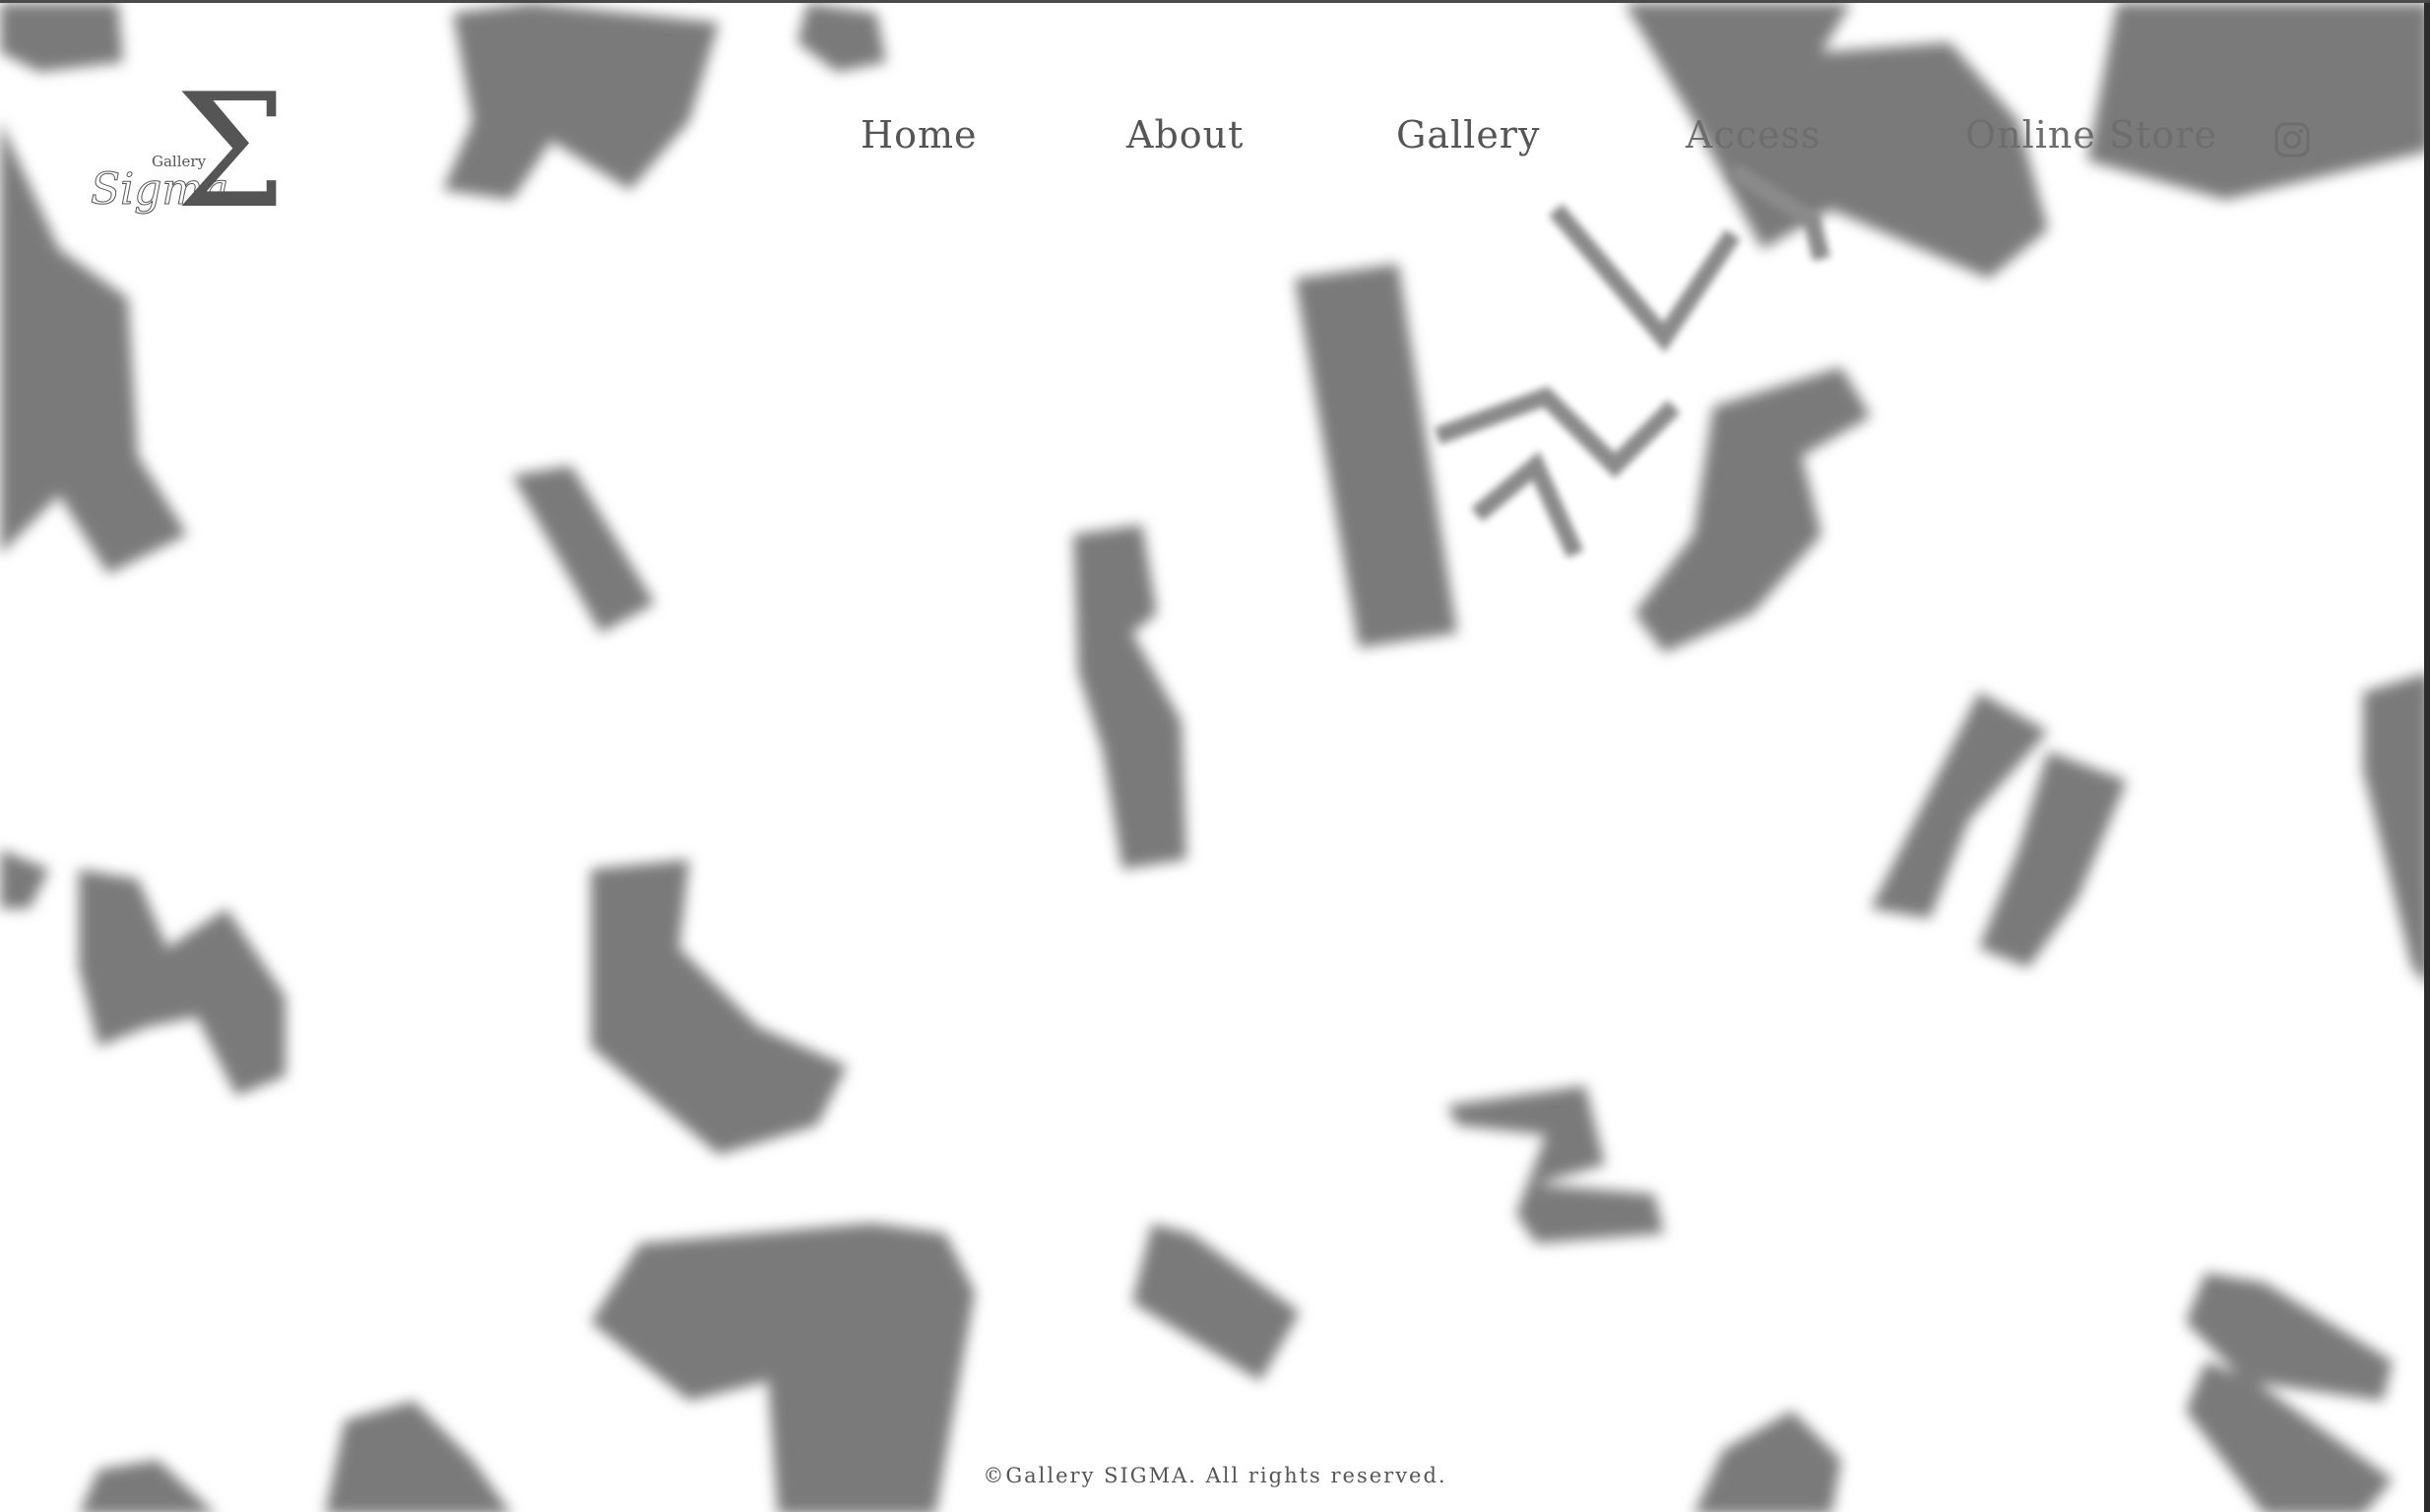  Describe the element at coordinates (1754, 135) in the screenshot. I see `nav-access: Access` at that location.